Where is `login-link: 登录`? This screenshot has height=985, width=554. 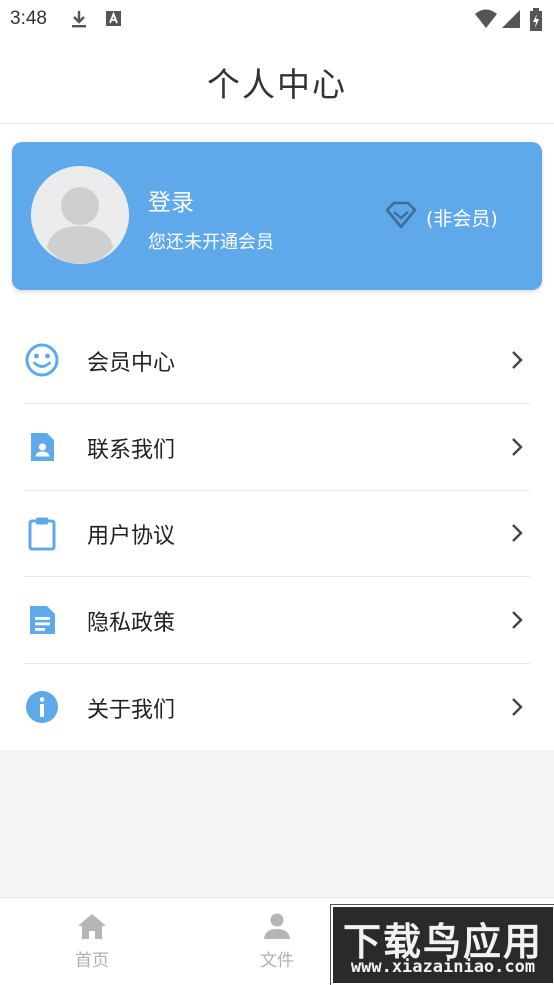
login-link: 登录 is located at coordinates (171, 200).